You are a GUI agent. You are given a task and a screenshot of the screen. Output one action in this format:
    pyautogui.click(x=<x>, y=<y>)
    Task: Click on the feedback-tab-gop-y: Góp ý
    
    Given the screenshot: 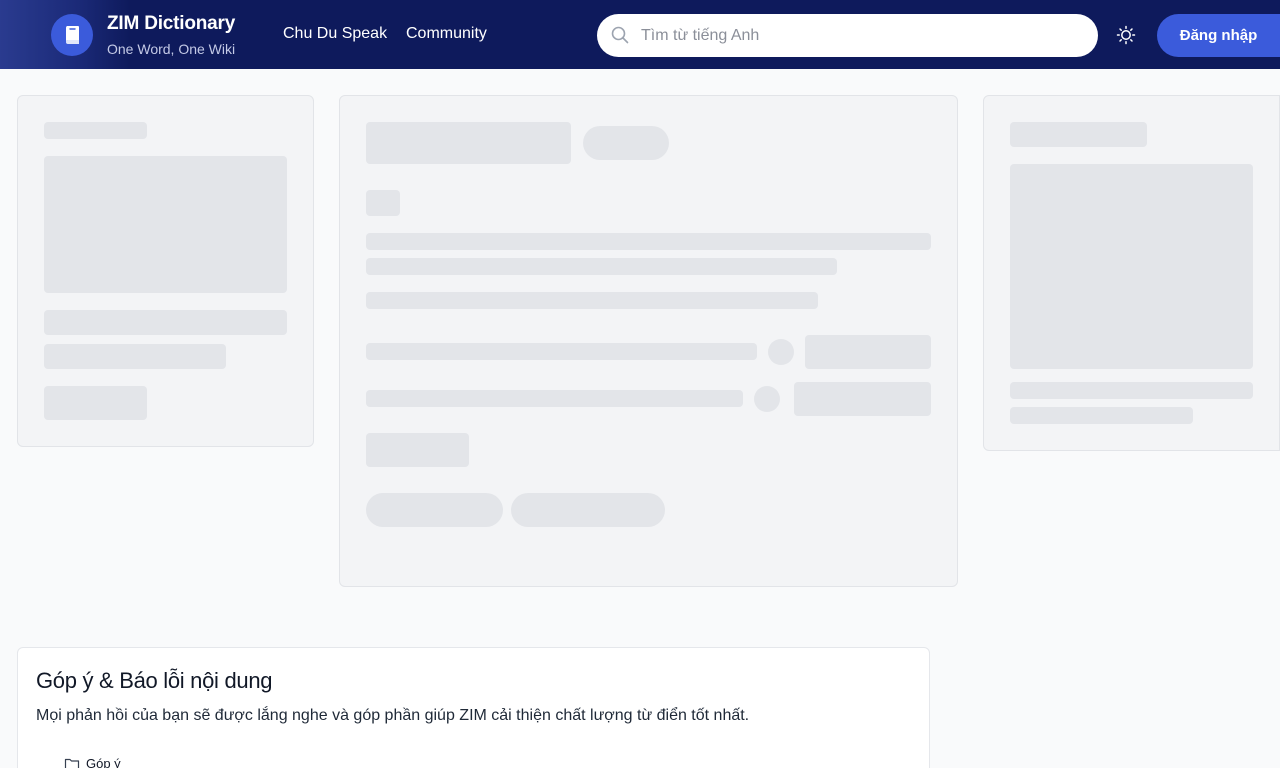 What is the action you would take?
    pyautogui.click(x=92, y=762)
    